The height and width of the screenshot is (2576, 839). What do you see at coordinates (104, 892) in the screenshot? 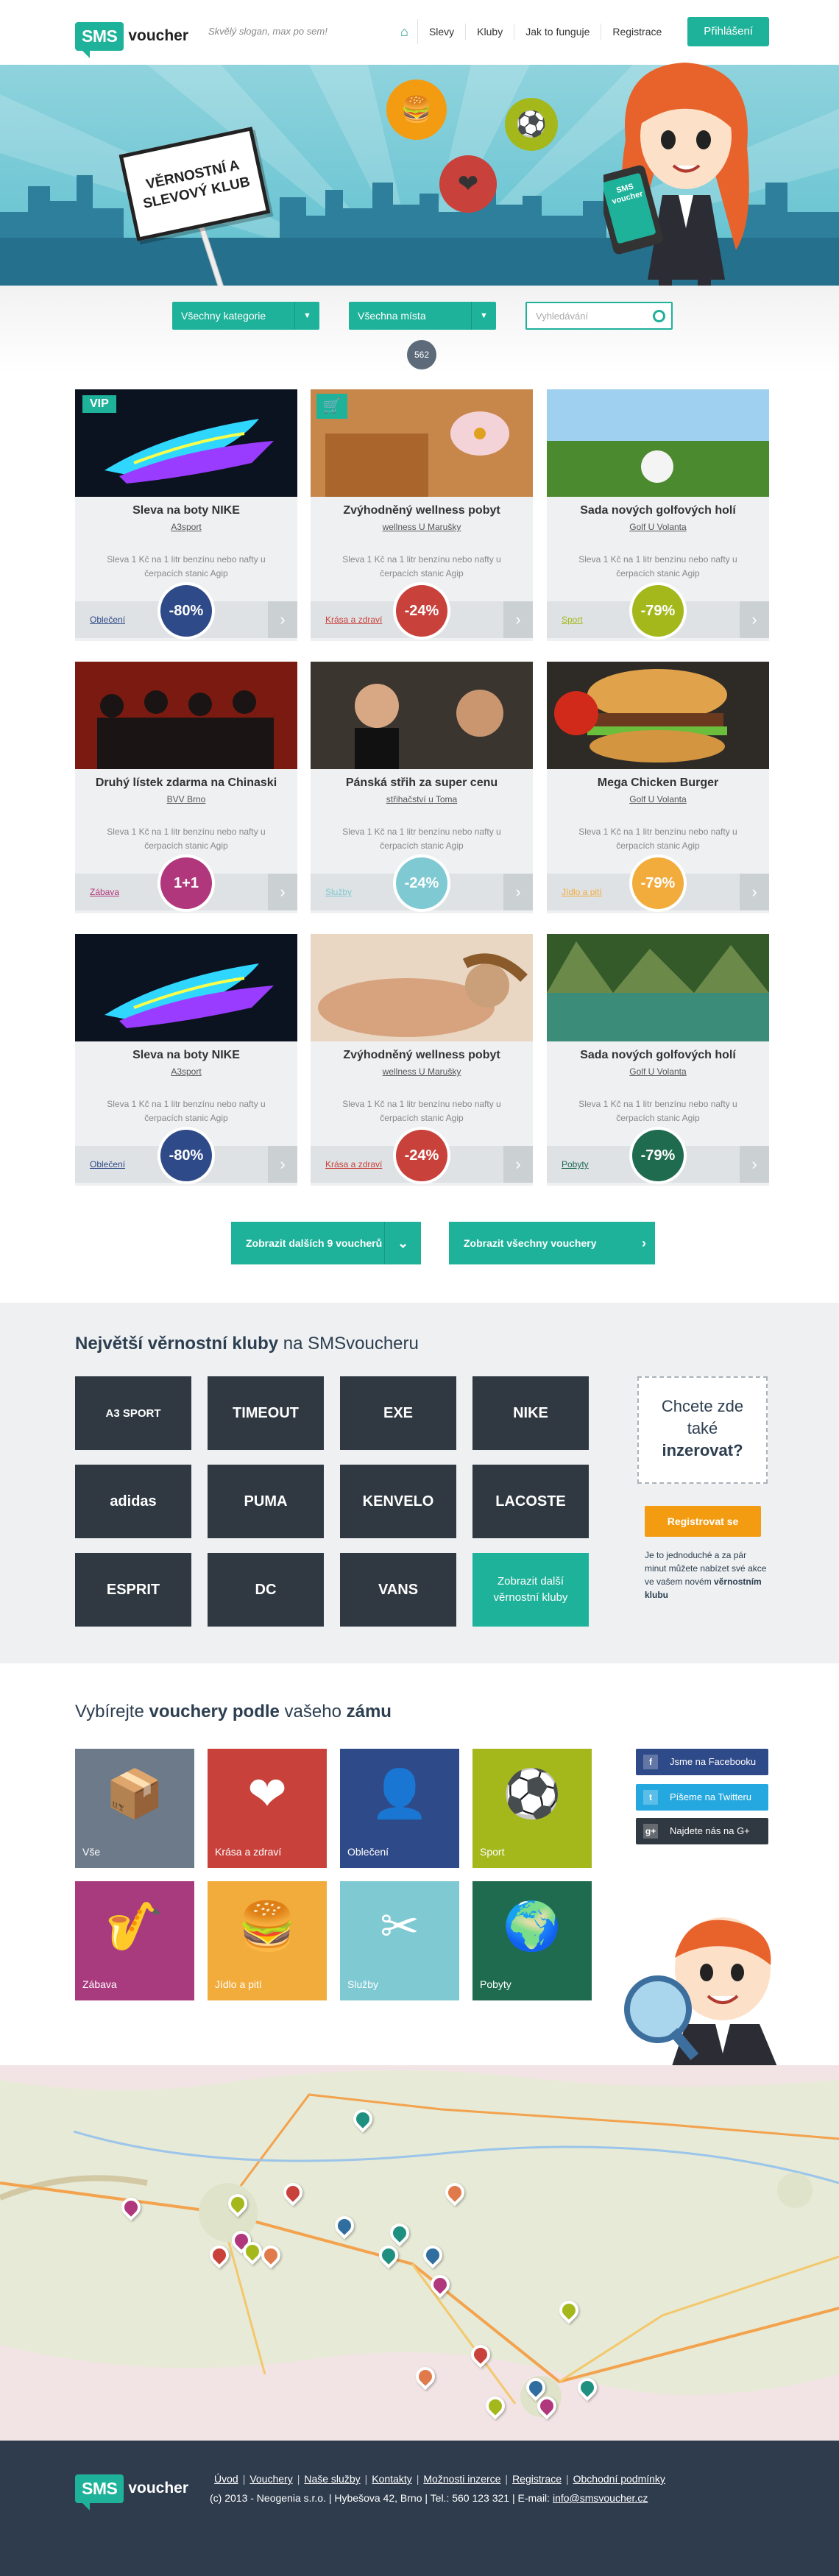
I see `voucher-category: Zábava` at bounding box center [104, 892].